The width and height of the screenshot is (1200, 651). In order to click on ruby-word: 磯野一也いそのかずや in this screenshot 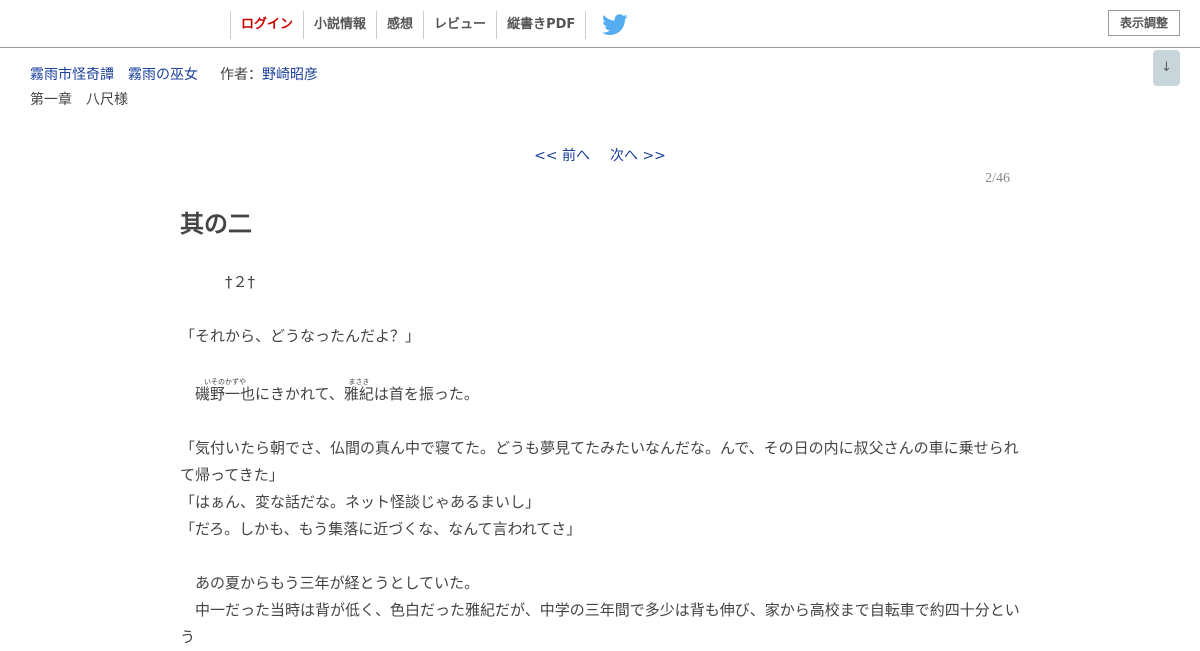, I will do `click(225, 390)`.